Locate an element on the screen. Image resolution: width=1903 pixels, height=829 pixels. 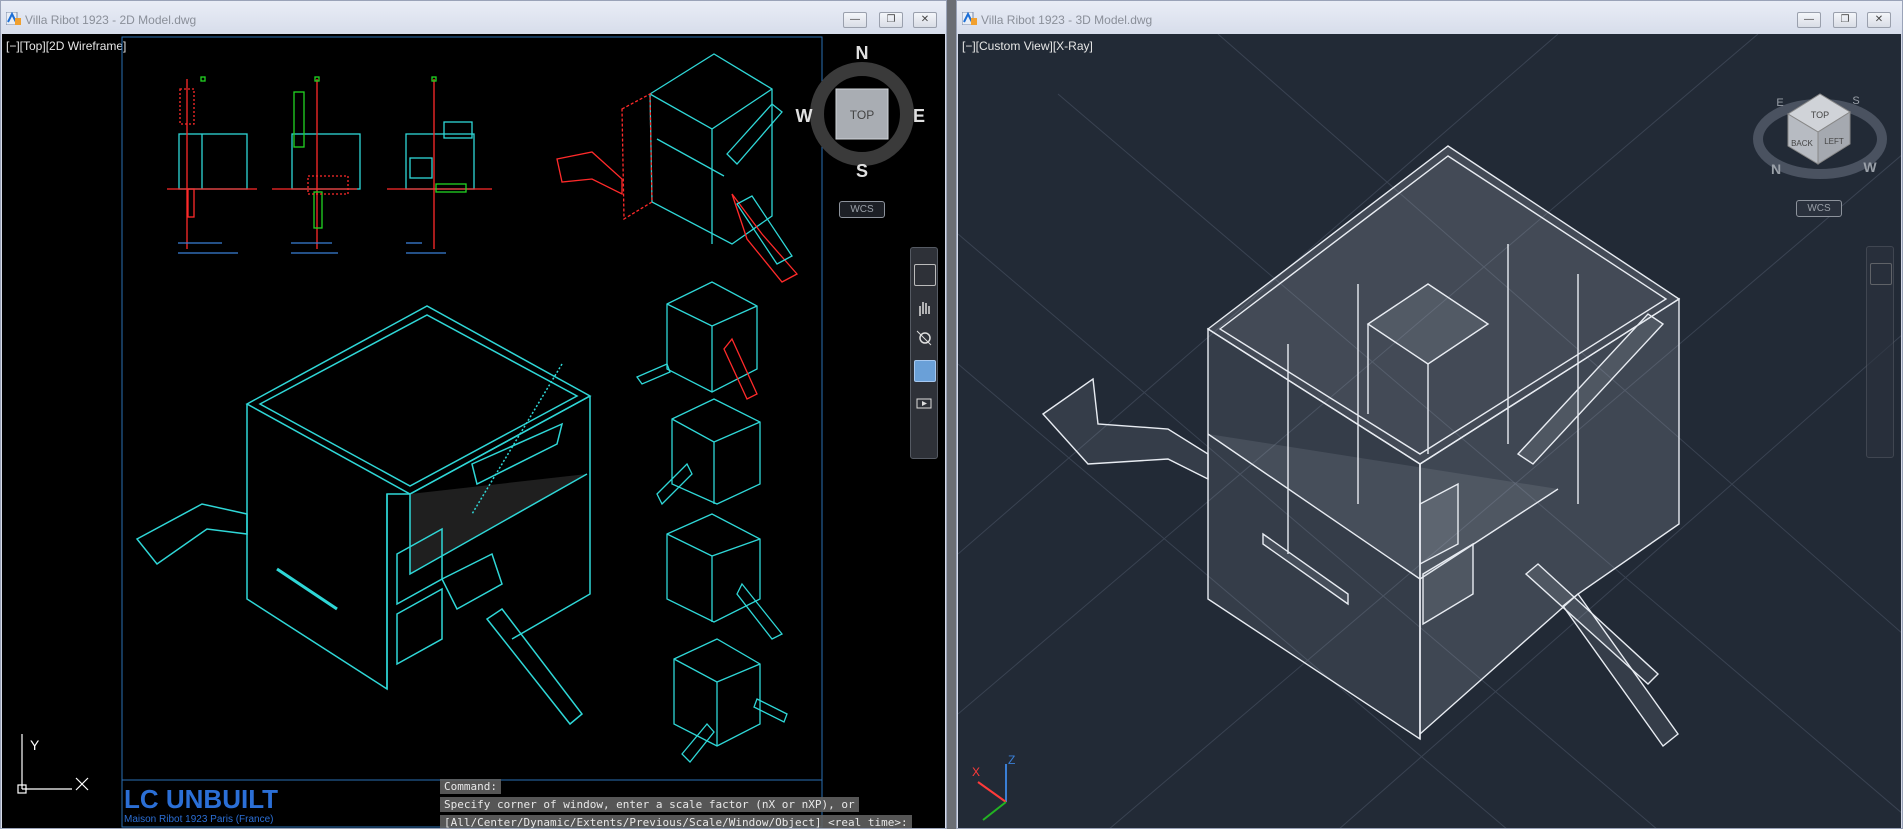
logo-brand: LC UNBUILT is located at coordinates (201, 799).